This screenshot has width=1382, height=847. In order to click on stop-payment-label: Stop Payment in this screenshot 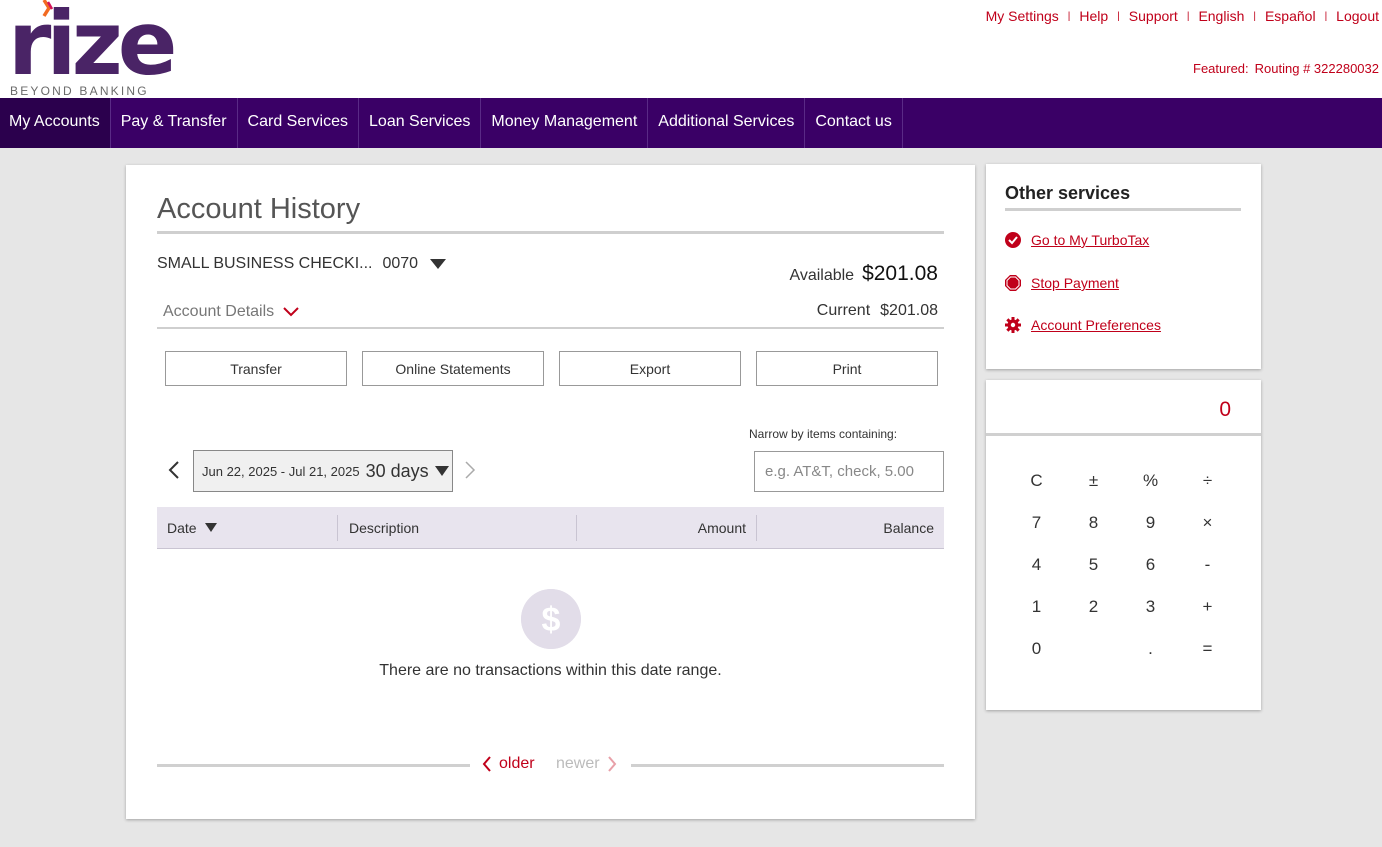, I will do `click(1075, 283)`.